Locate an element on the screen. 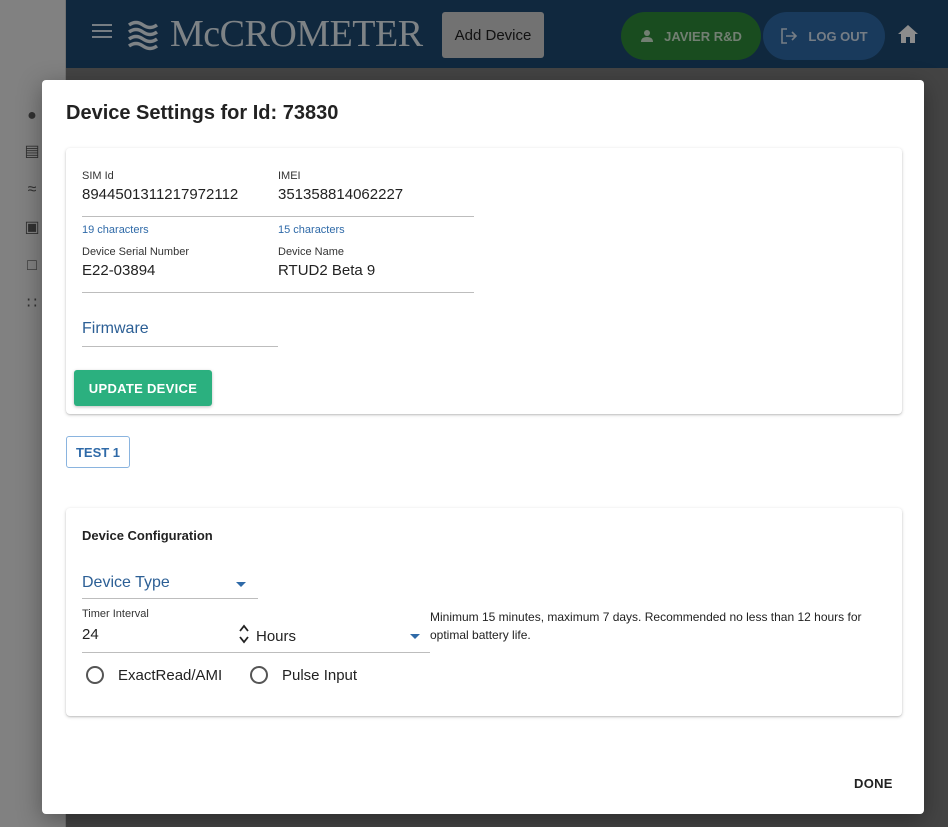  device-name-value: RTUD2 Beta 9 is located at coordinates (326, 270).